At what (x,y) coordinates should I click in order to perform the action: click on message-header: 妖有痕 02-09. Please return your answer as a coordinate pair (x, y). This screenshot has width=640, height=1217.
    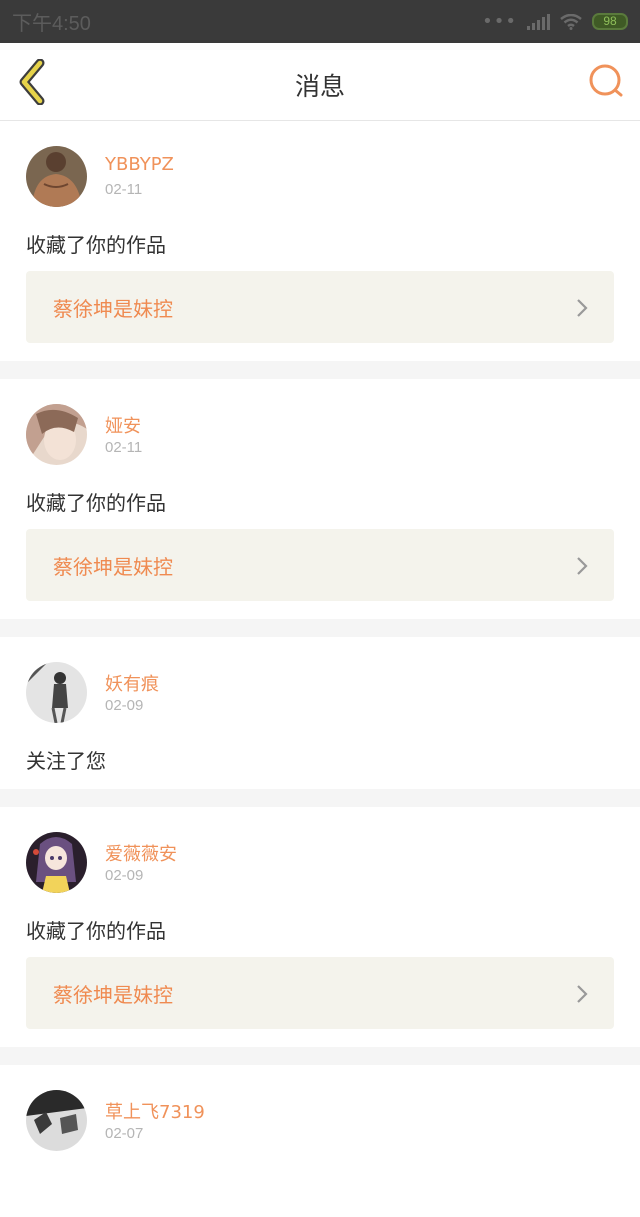
    Looking at the image, I should click on (320, 687).